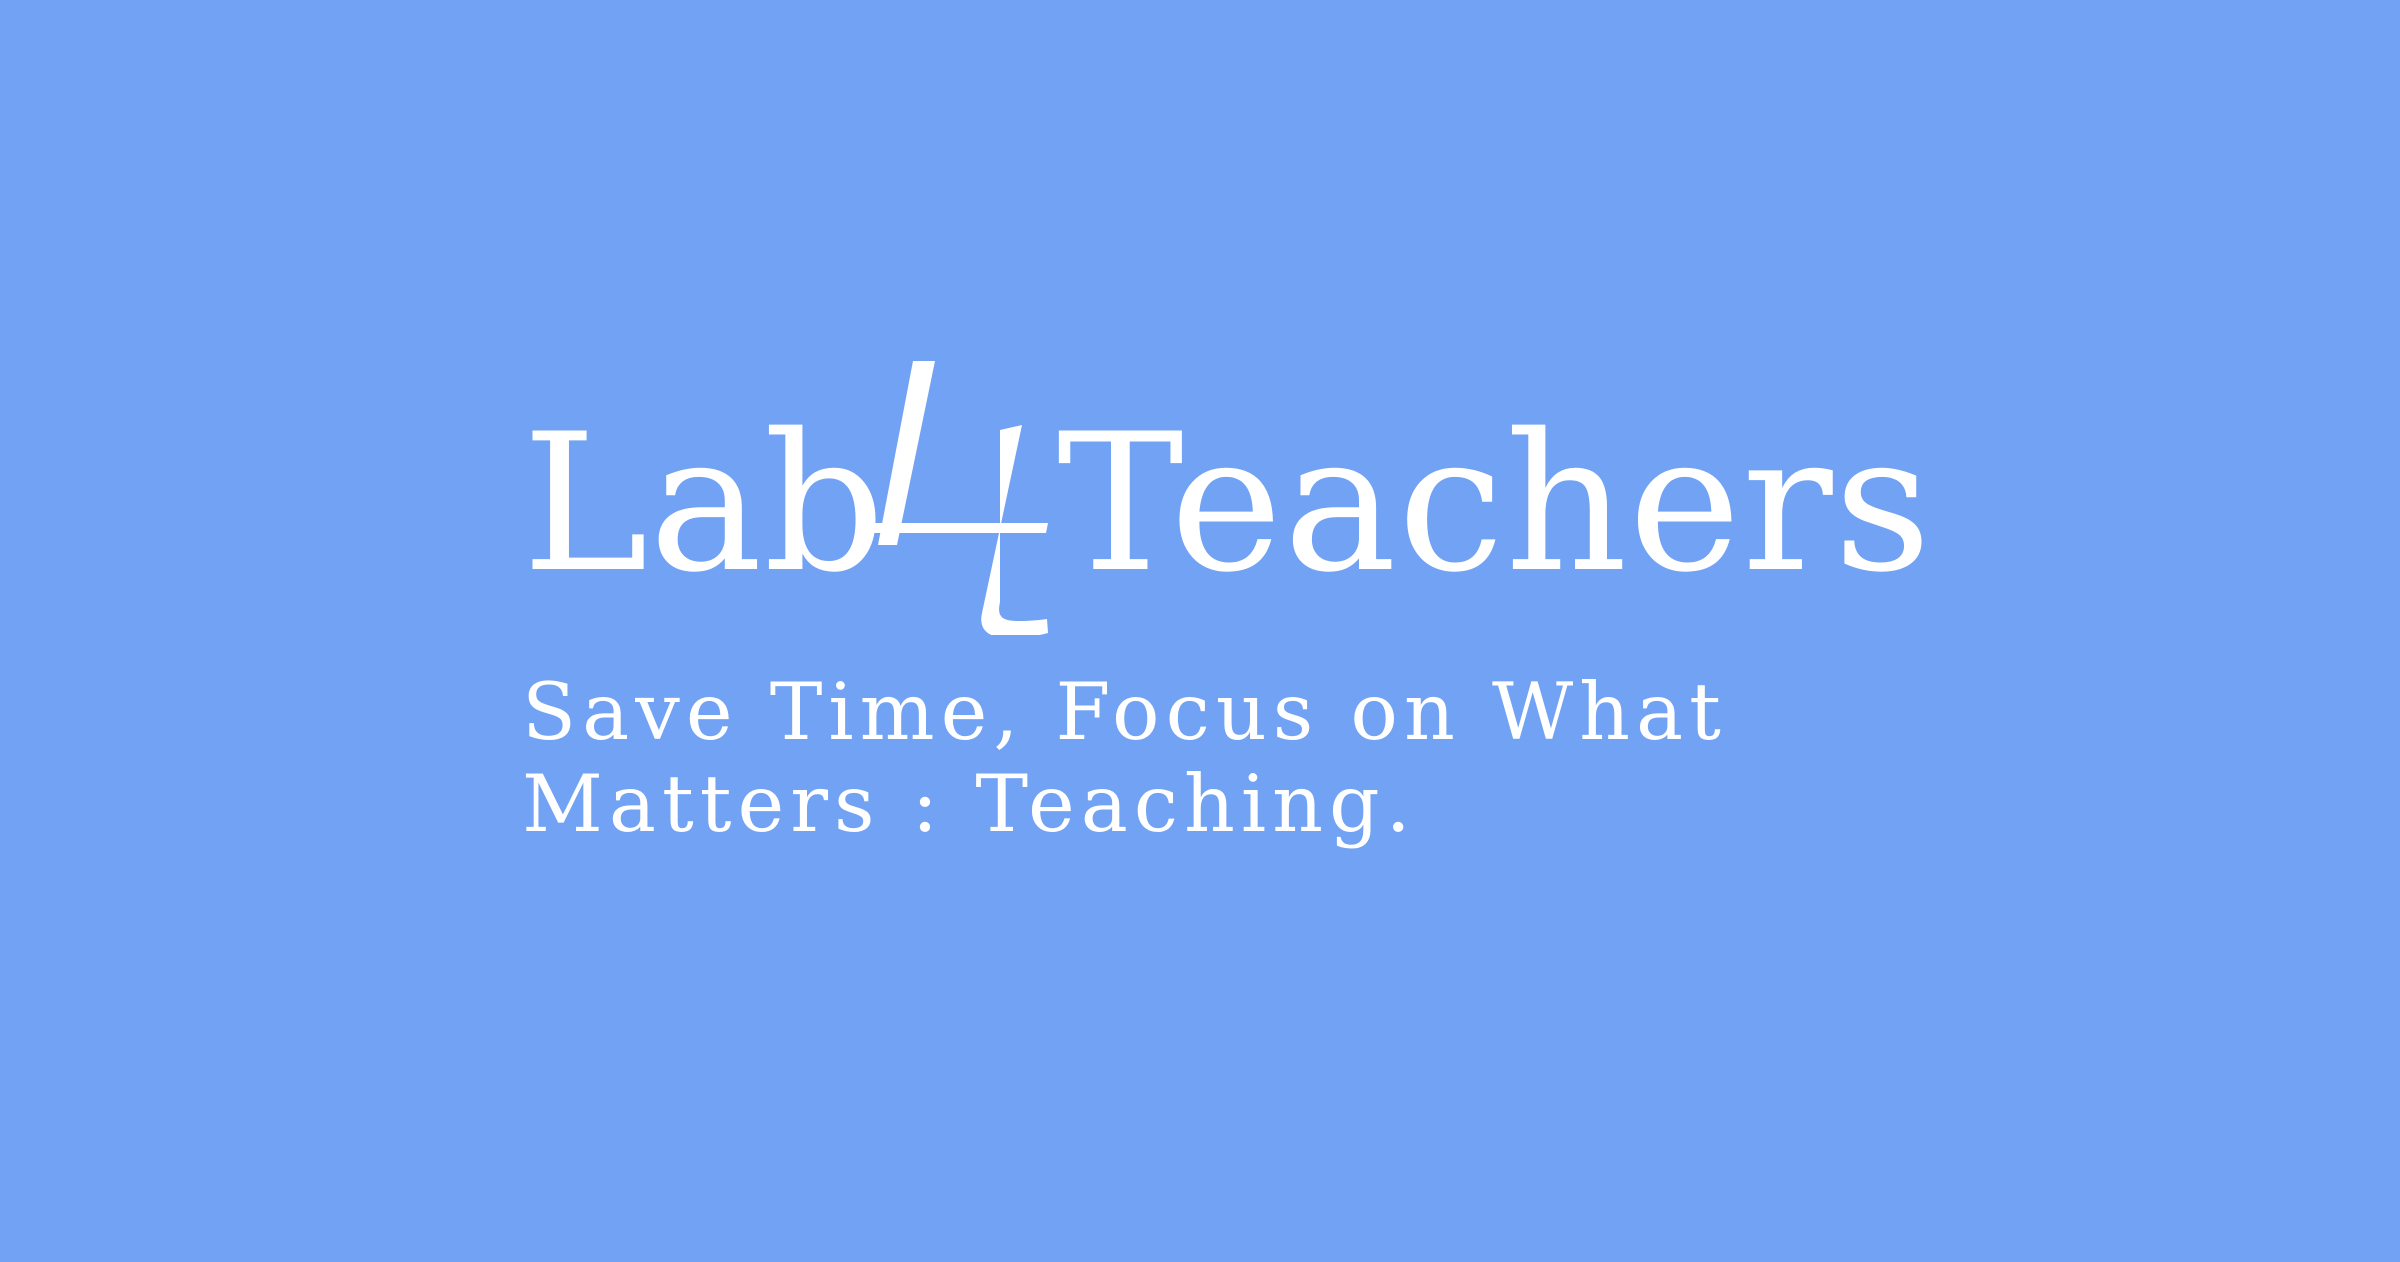  What do you see at coordinates (1495, 503) in the screenshot?
I see `logo-word-teachers: Teachers` at bounding box center [1495, 503].